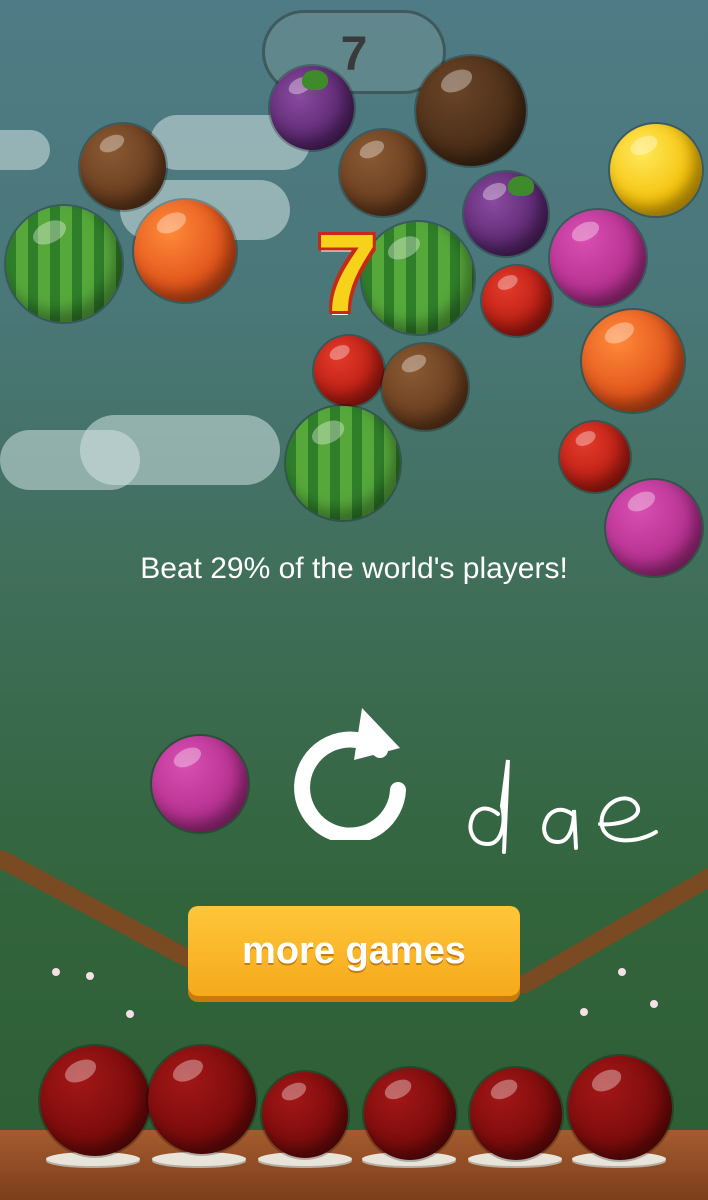  I want to click on coconut-fruit, so click(471, 111).